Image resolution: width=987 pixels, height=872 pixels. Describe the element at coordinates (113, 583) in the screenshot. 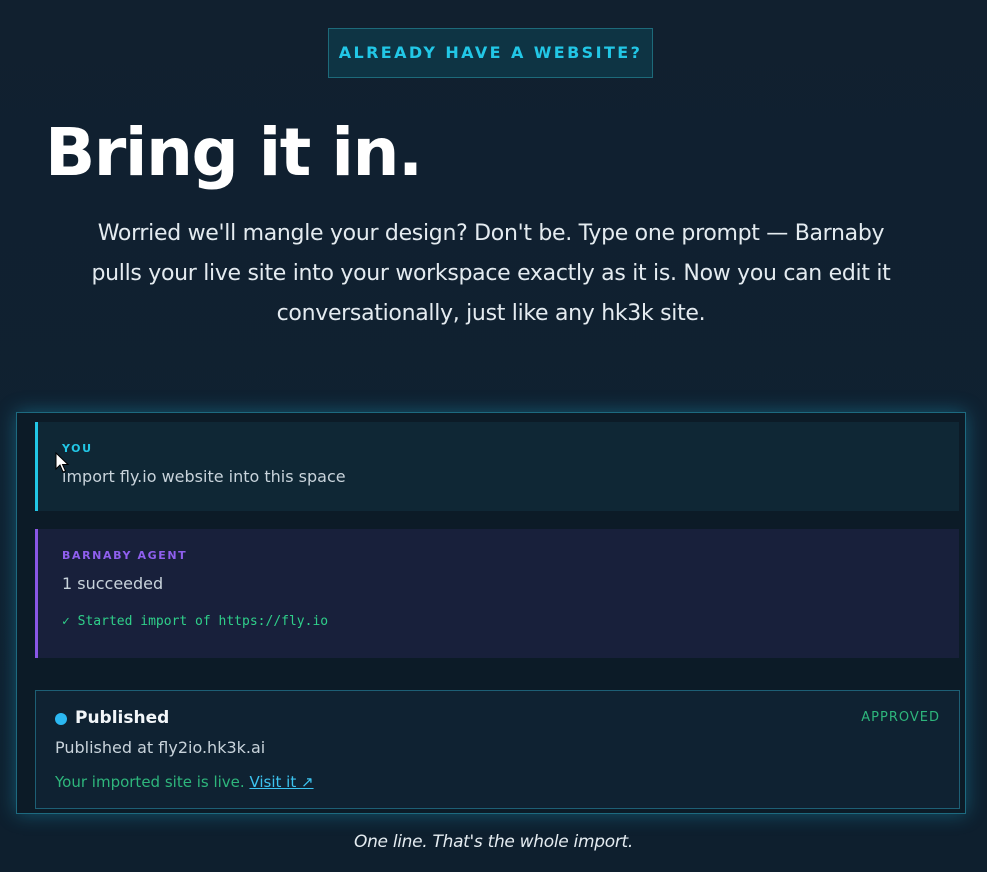

I see `agent-message-text: 1 succeeded` at that location.